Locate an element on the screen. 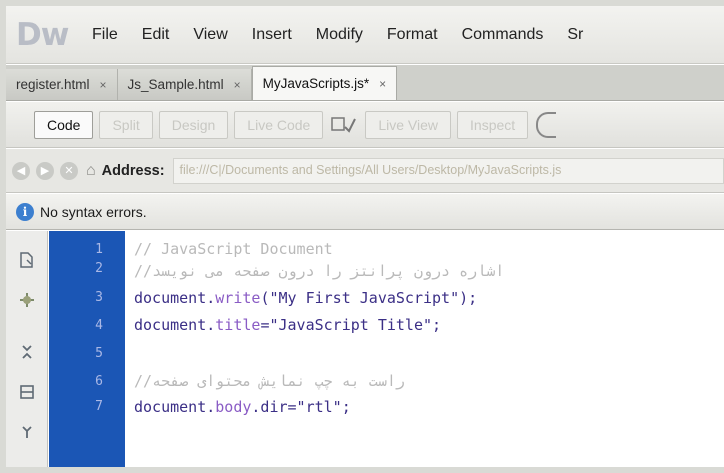  inspect-toggle-icon is located at coordinates (344, 125).